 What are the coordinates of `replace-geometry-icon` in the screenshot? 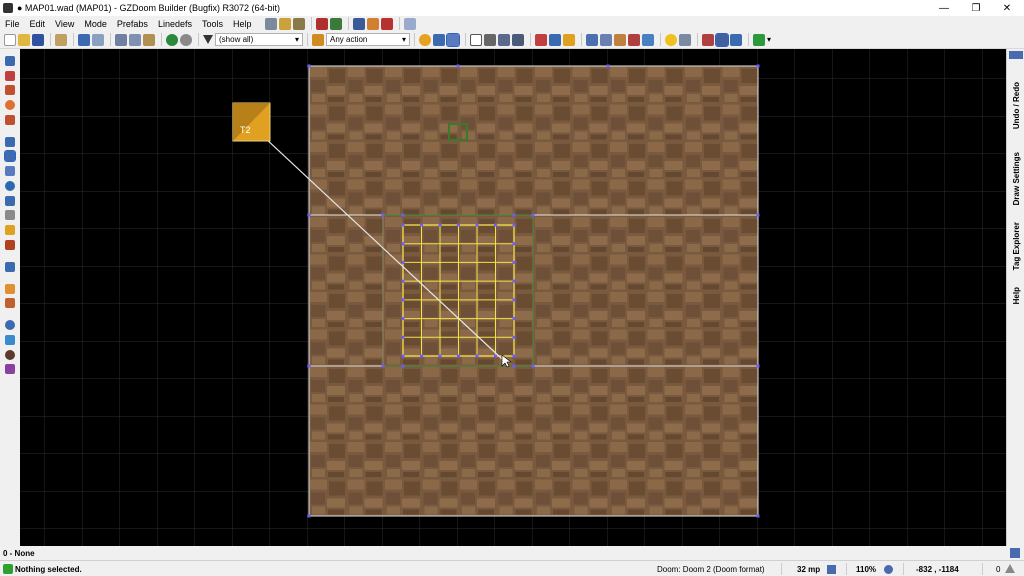 It's located at (569, 39).